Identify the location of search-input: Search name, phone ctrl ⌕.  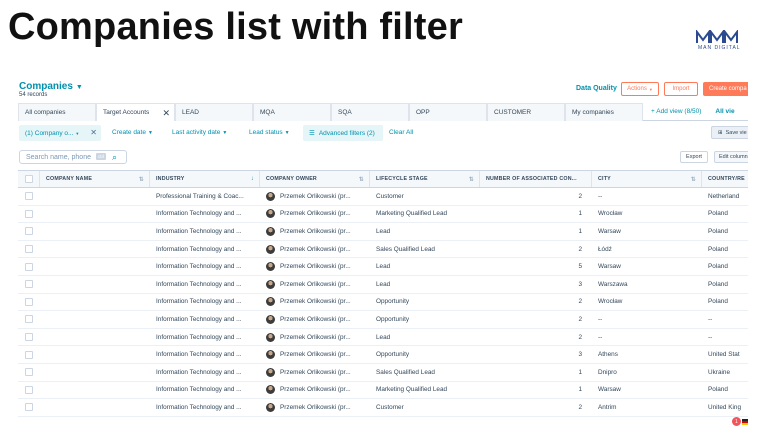
(73, 157).